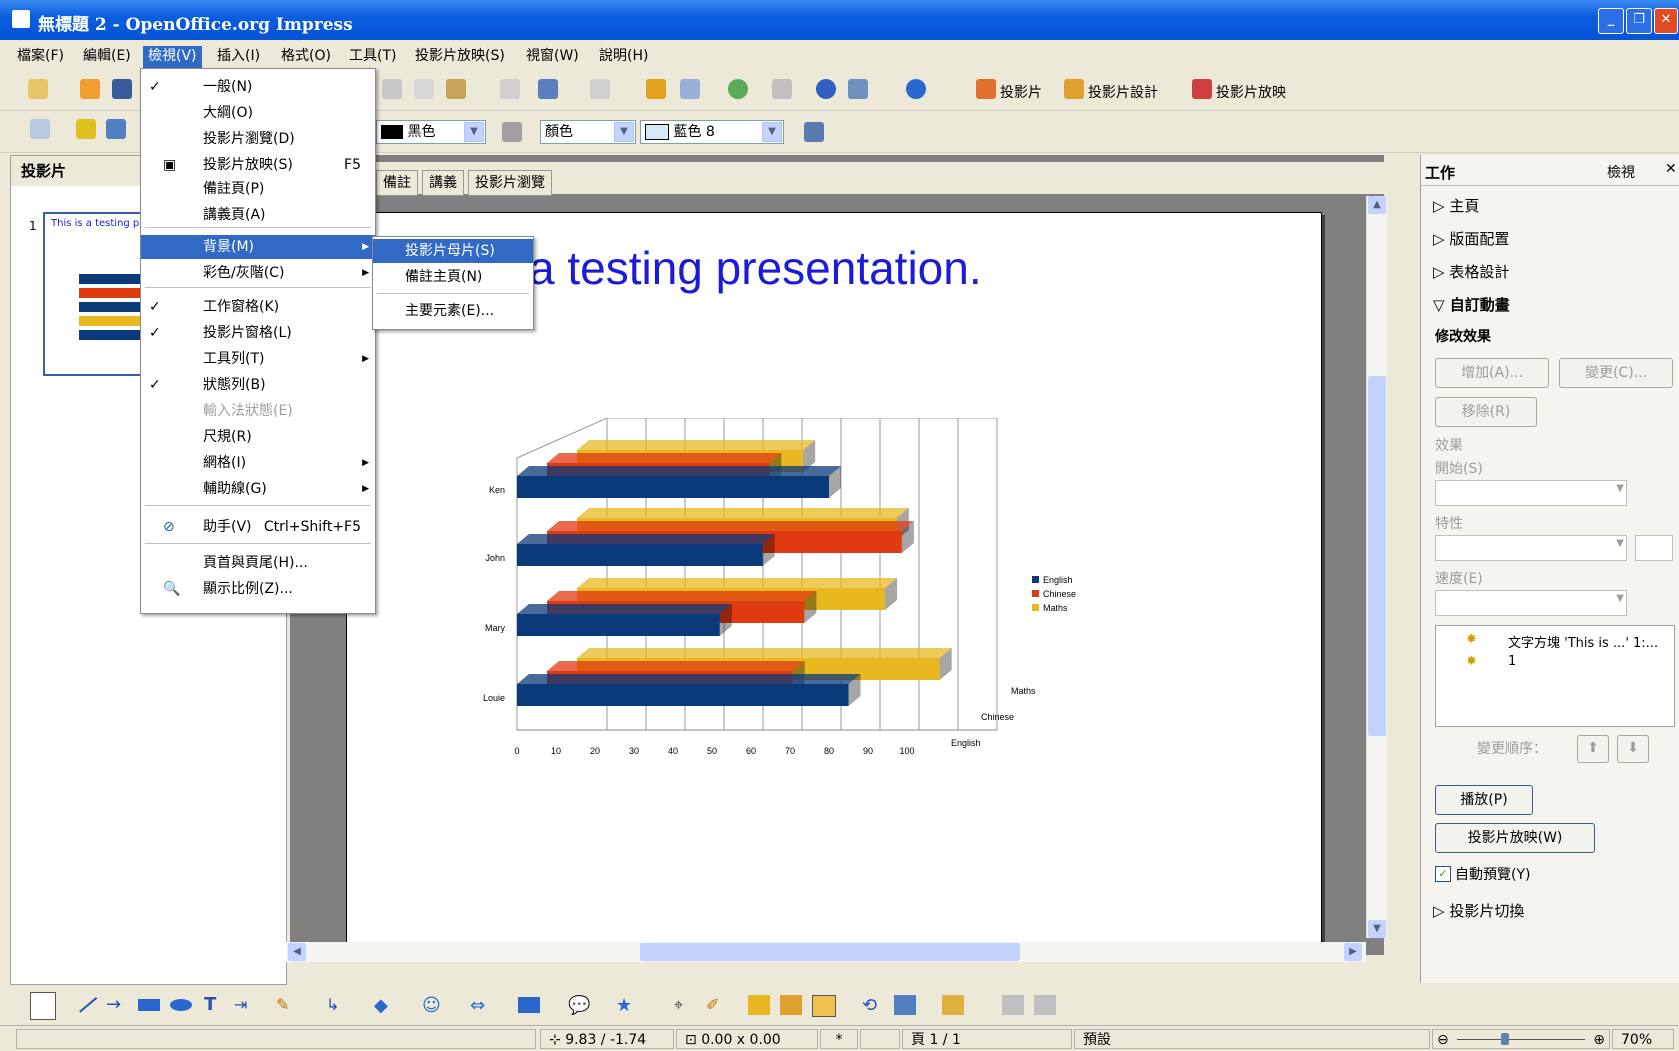  What do you see at coordinates (258, 489) in the screenshot?
I see `menu-item-view-15: 輔助線(G) ▶` at bounding box center [258, 489].